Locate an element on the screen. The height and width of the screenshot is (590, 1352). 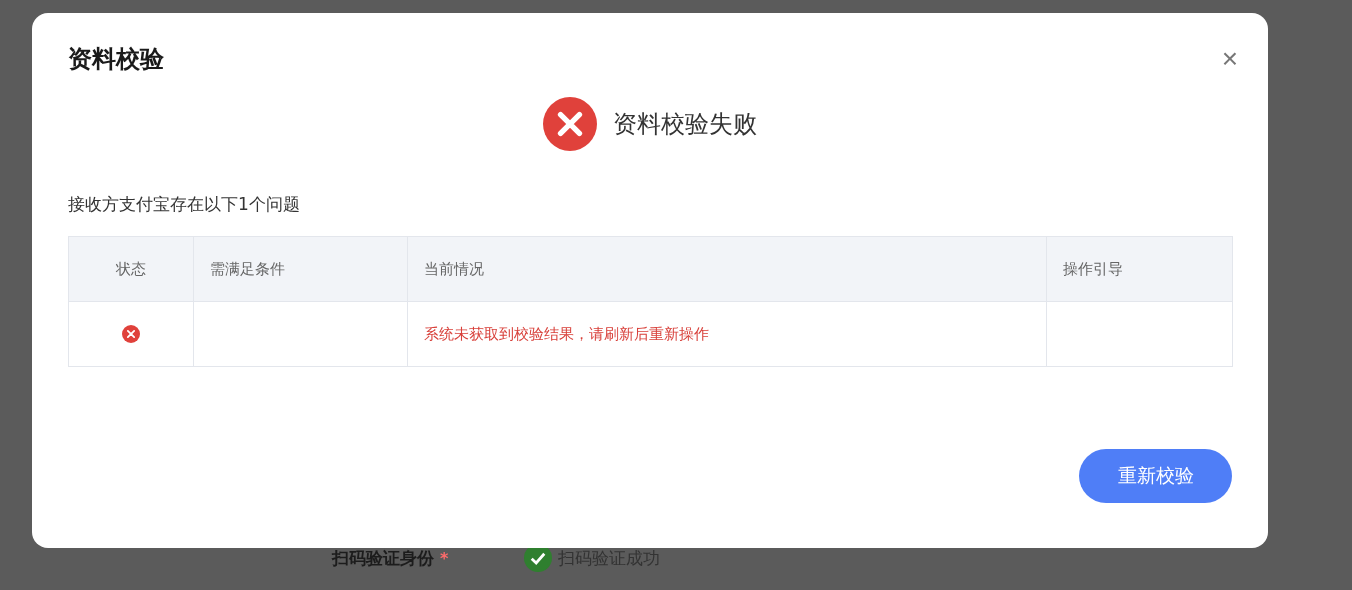
dialog-title: 资料校验 is located at coordinates (116, 59).